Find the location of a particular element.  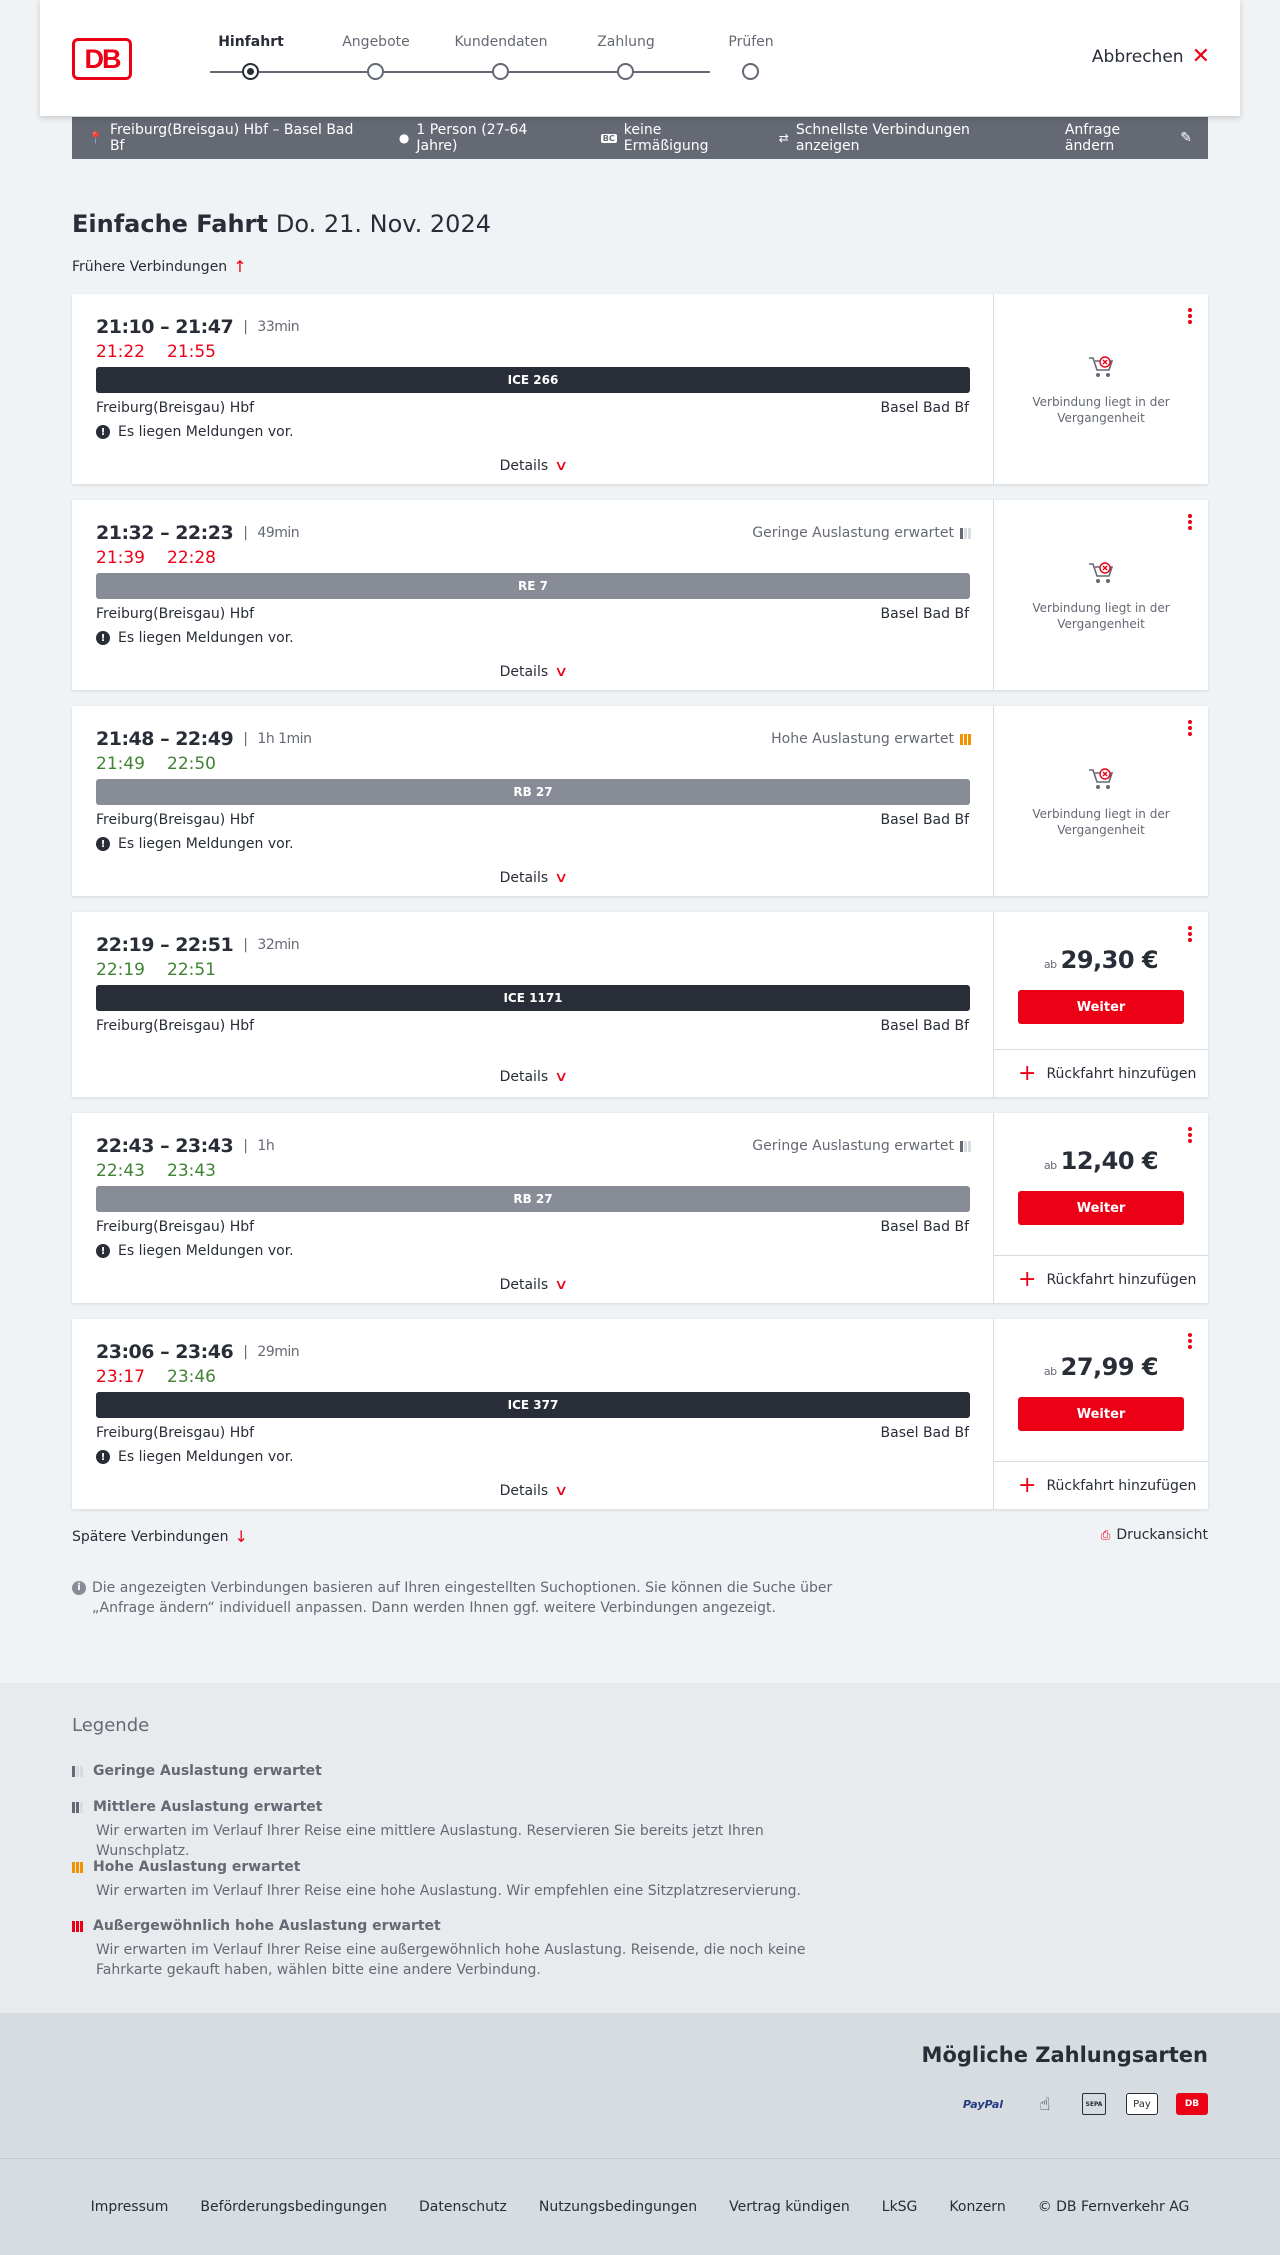

offer-panel: Verbindung liegt in der Vergangenheit is located at coordinates (1101, 389).